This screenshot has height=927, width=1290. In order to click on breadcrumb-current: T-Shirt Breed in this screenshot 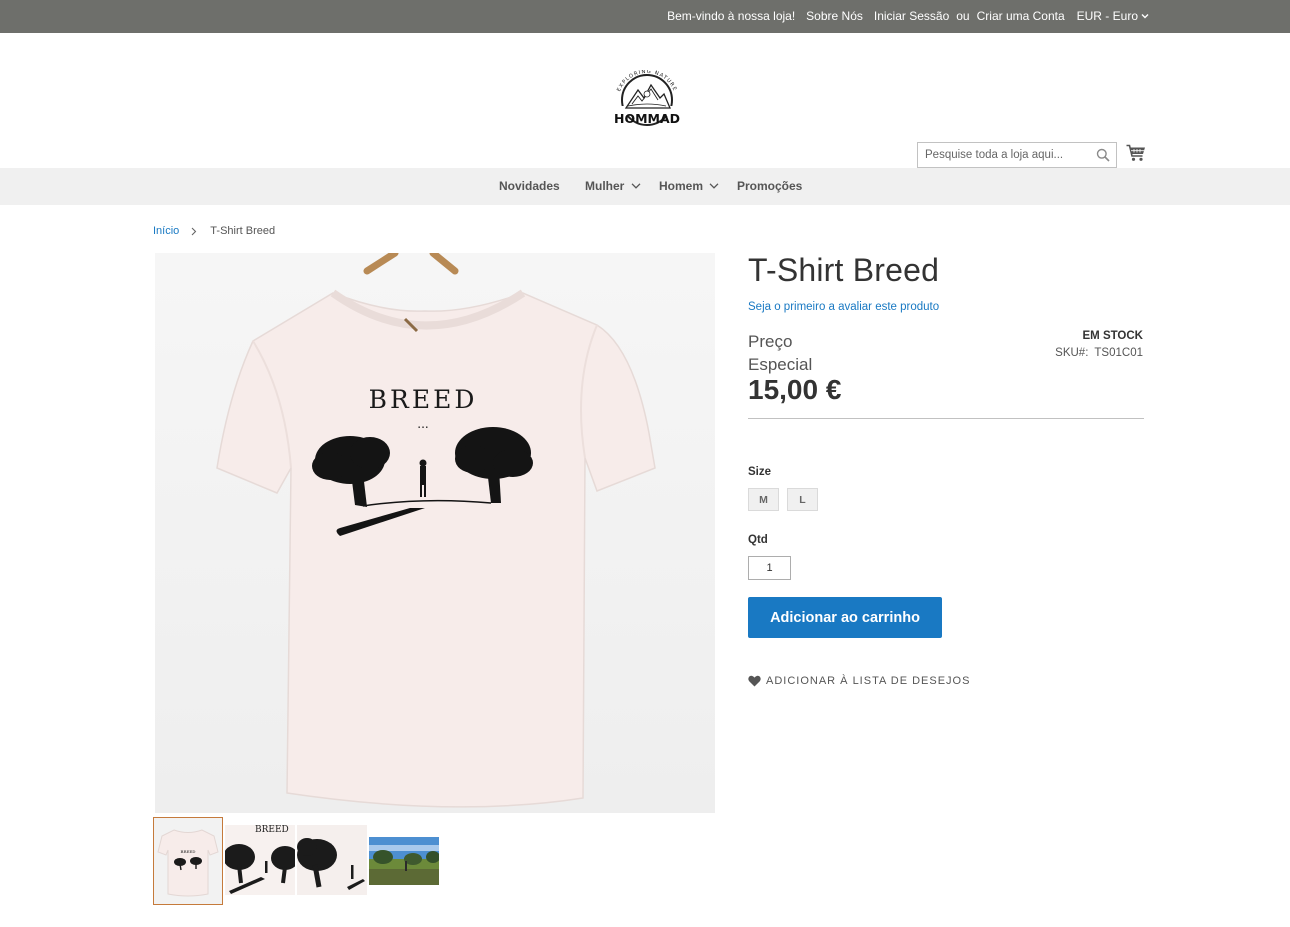, I will do `click(243, 231)`.